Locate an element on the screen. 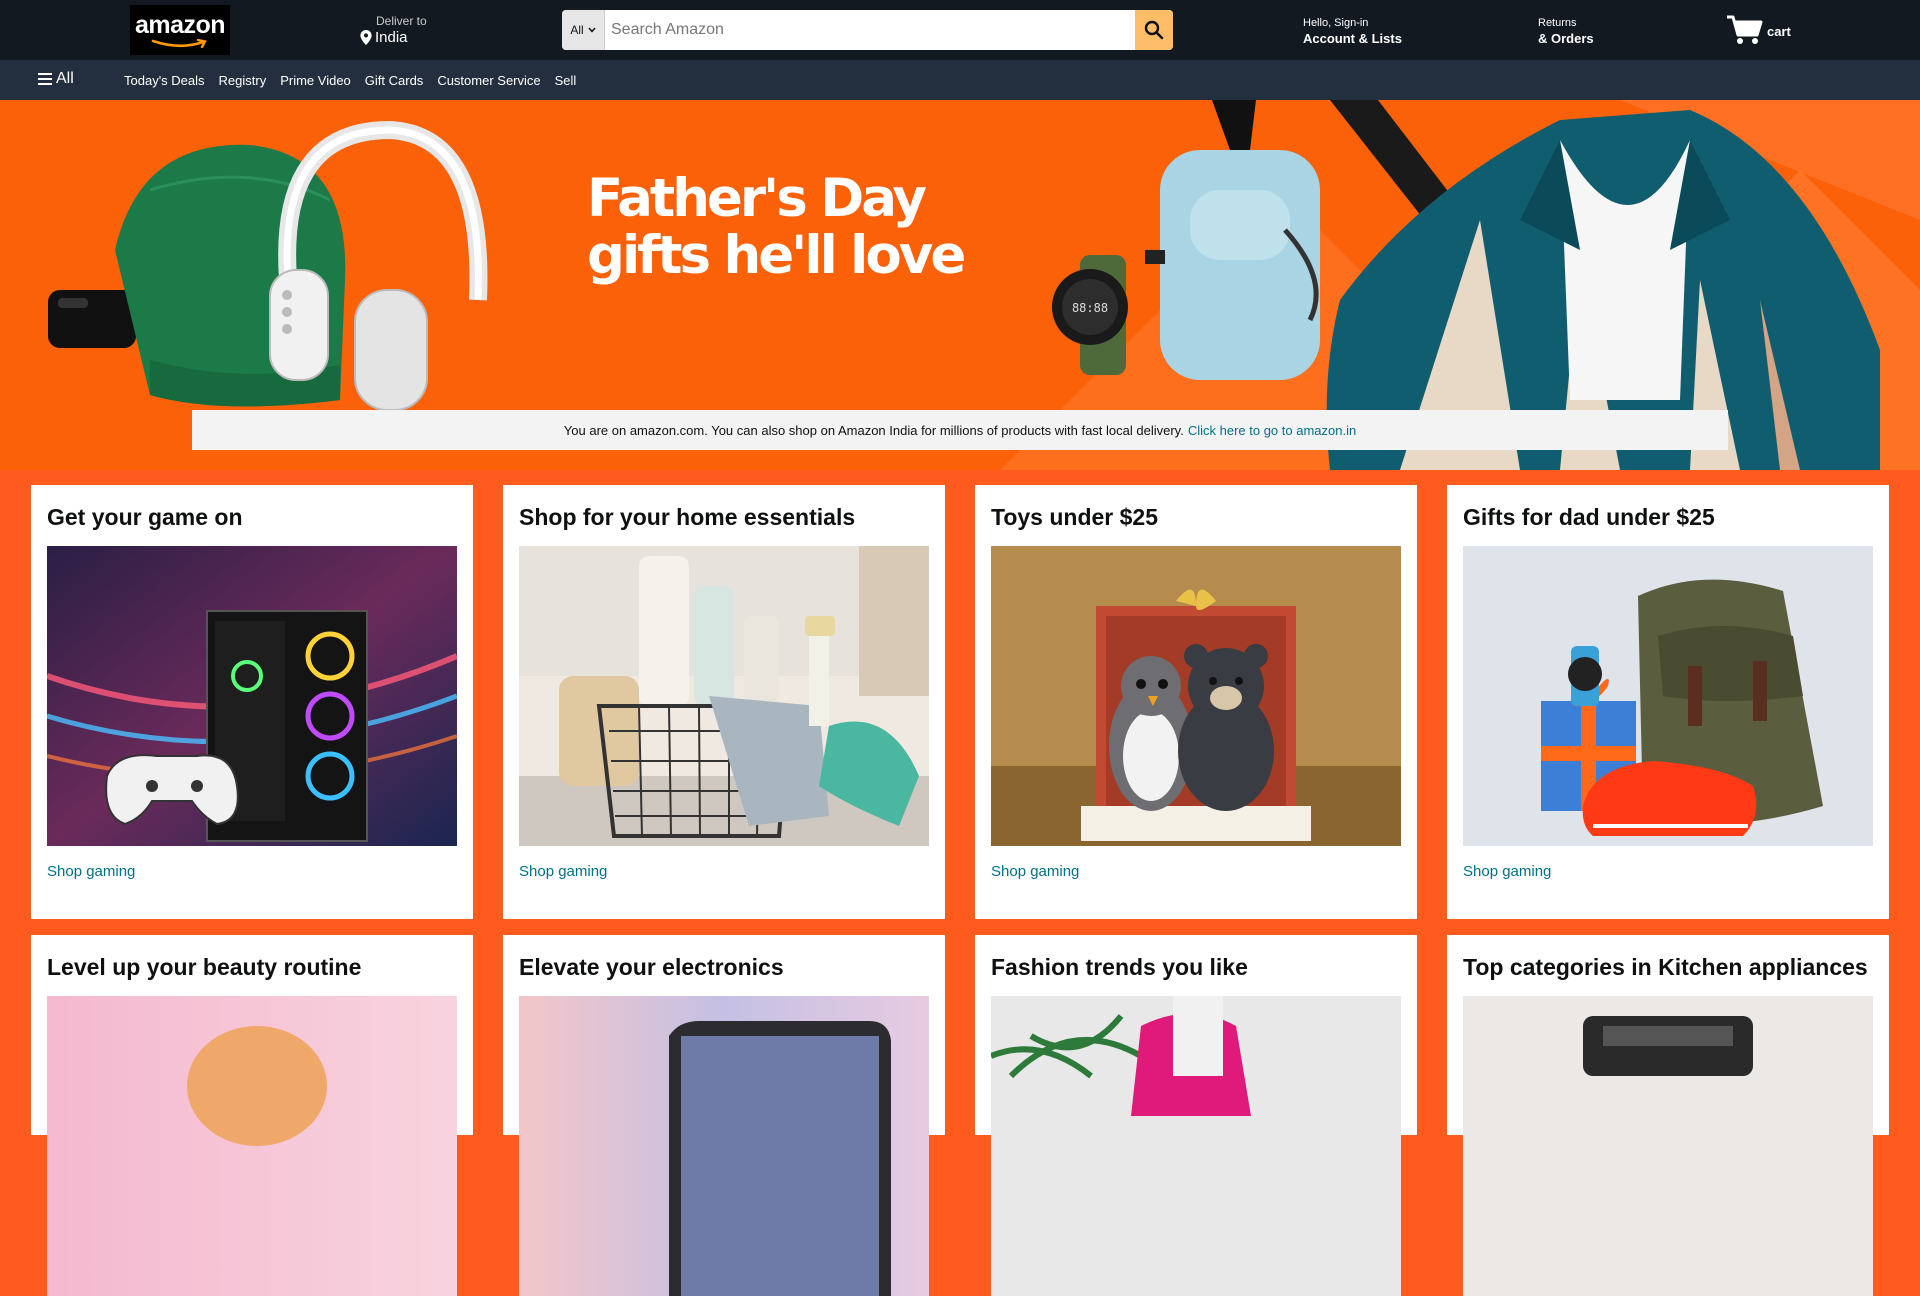 The width and height of the screenshot is (1920, 1296). search-bar: All is located at coordinates (867, 30).